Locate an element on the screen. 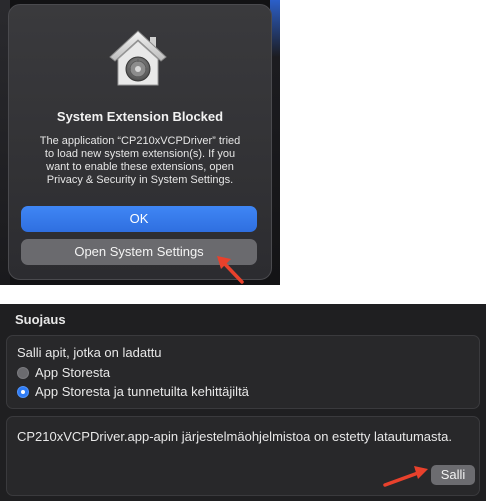 This screenshot has height=501, width=486. radio-button-selected is located at coordinates (23, 391).